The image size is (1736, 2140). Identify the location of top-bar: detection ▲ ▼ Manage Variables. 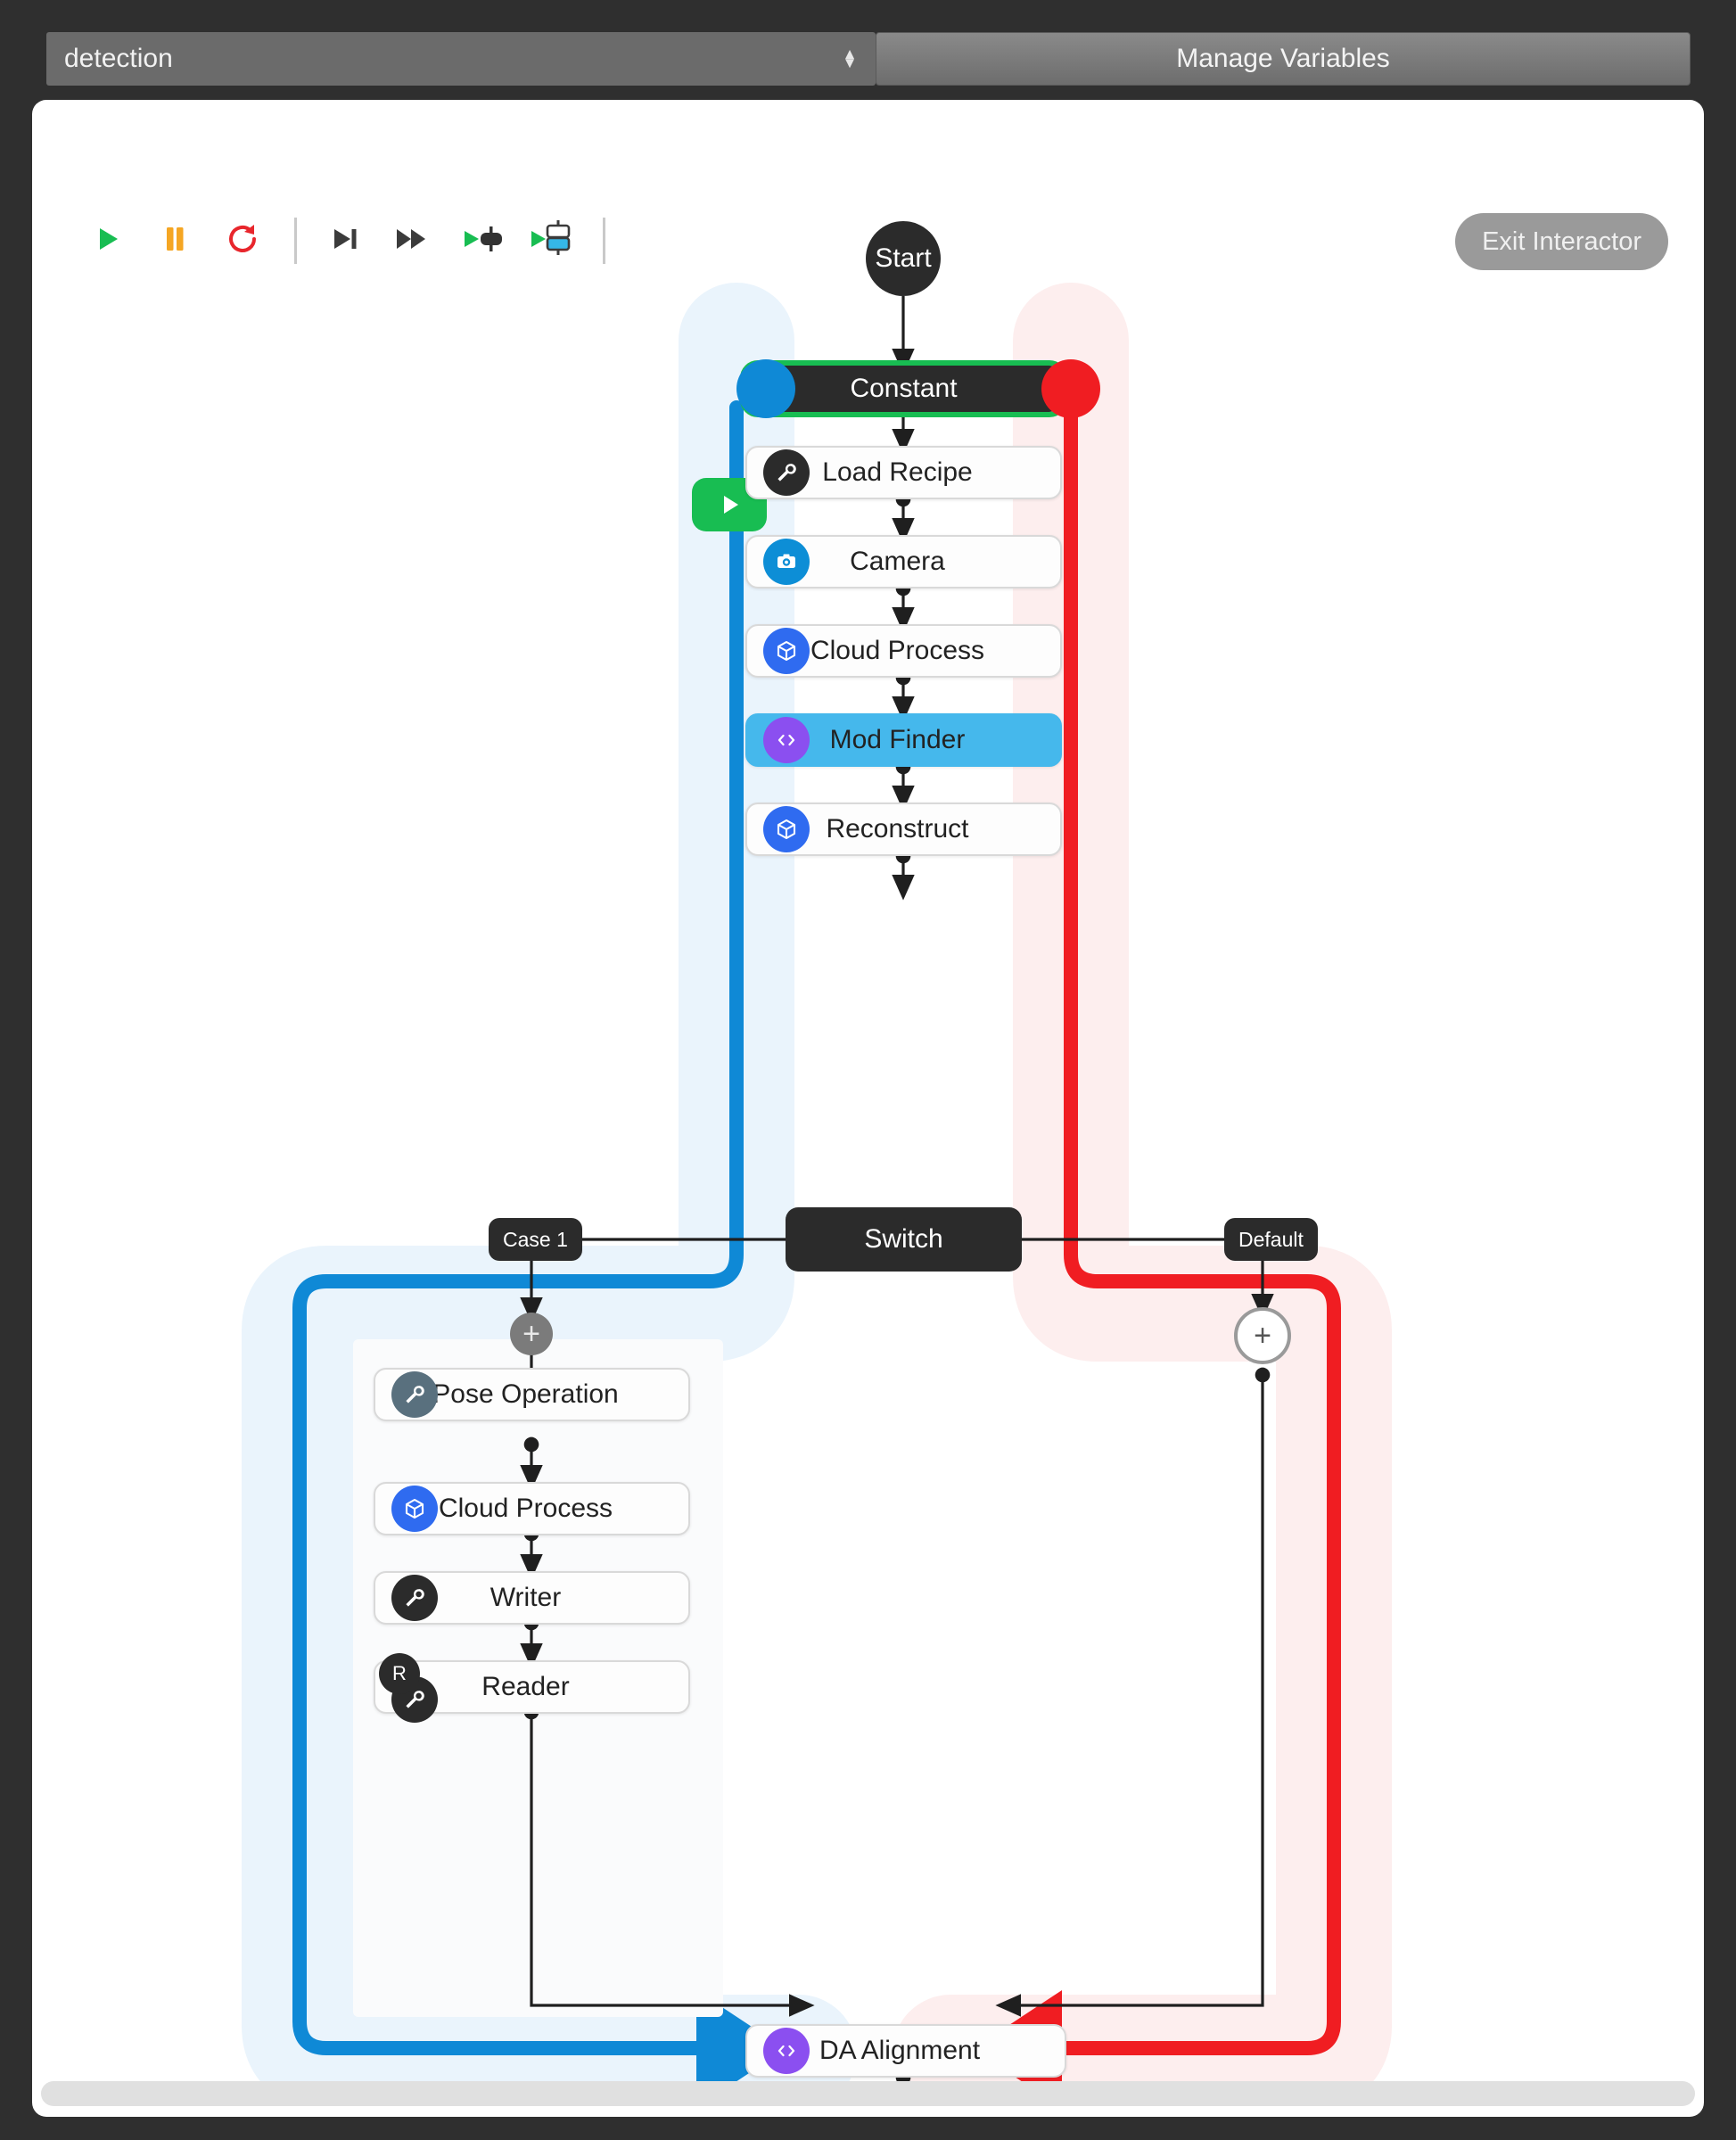
(868, 48).